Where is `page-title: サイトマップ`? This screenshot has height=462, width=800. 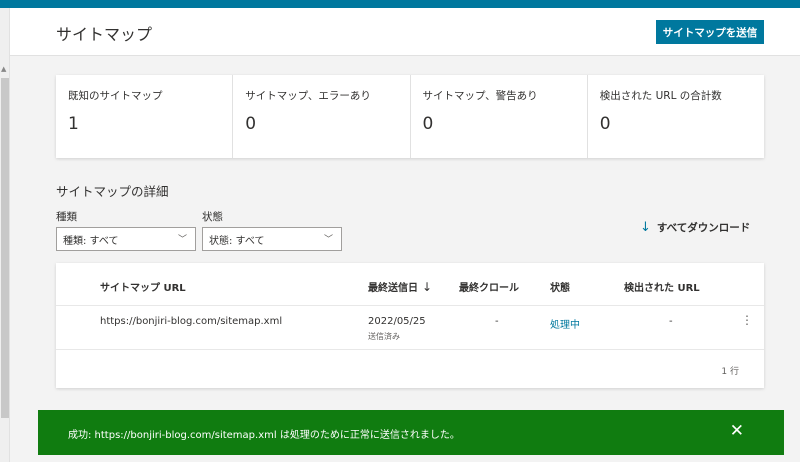 page-title: サイトマップ is located at coordinates (104, 34).